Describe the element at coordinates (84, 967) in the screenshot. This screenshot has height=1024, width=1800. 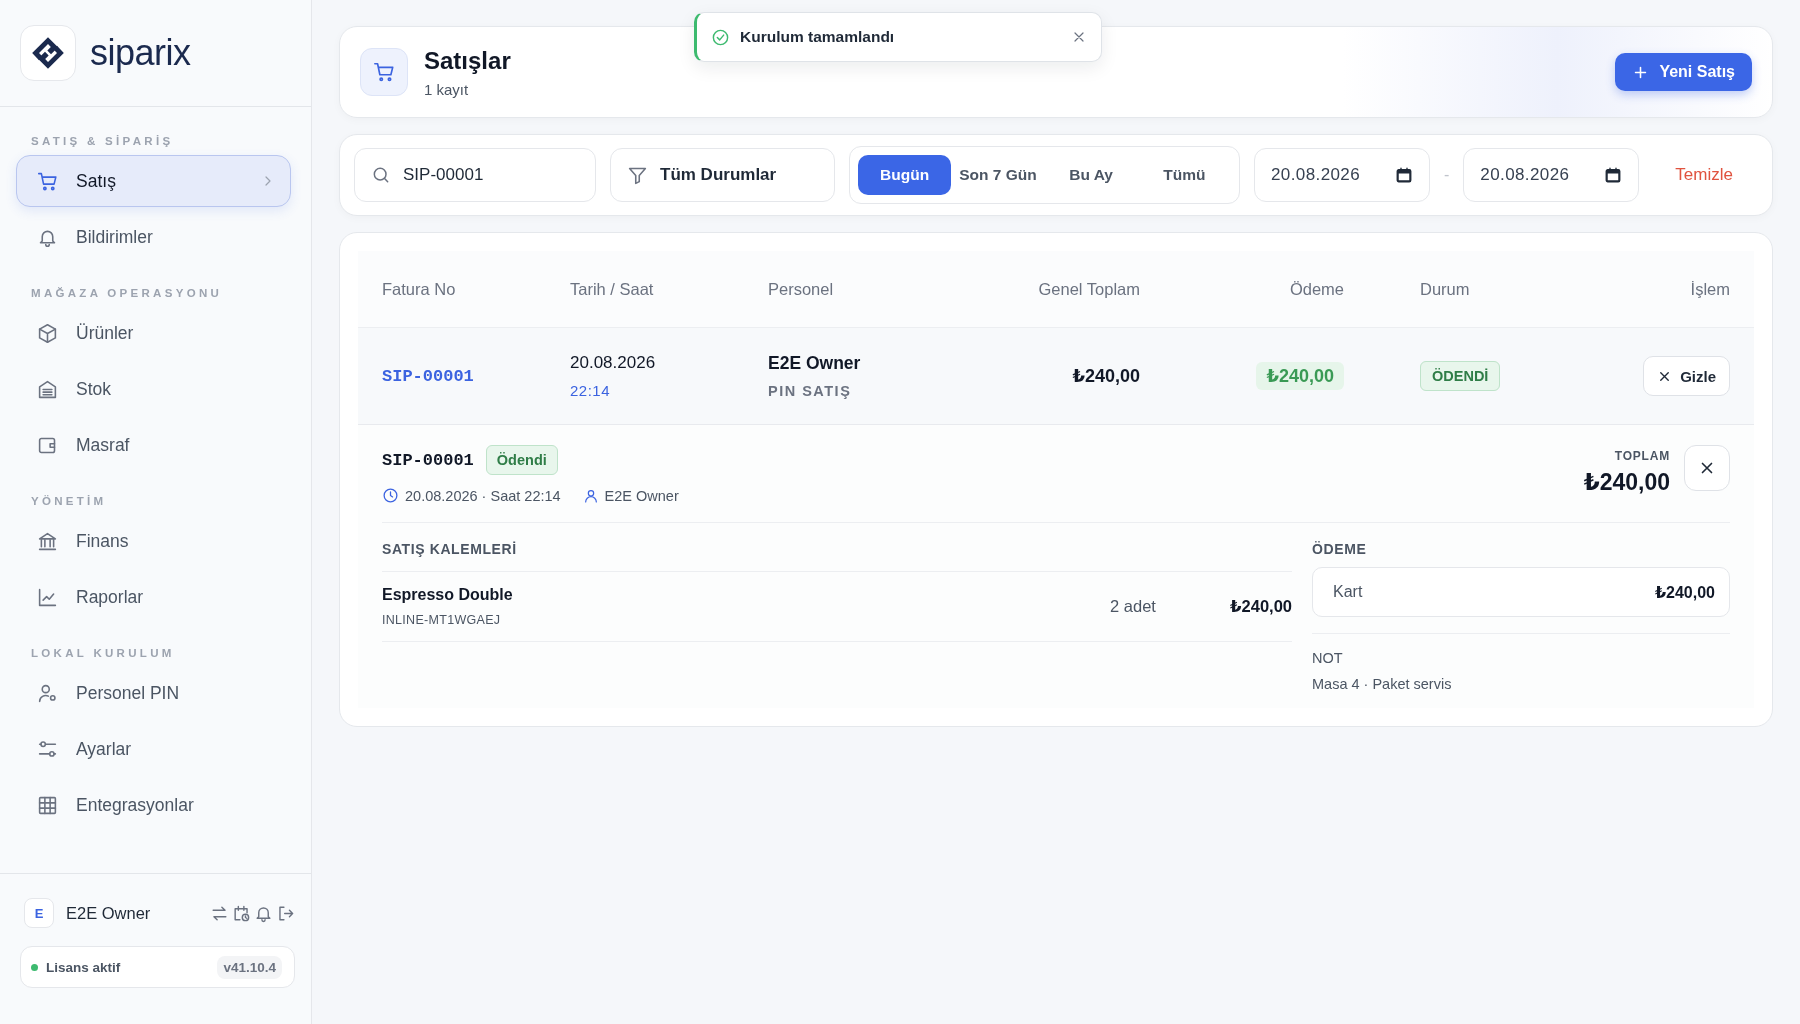
I see `license-status: Lisans aktif` at that location.